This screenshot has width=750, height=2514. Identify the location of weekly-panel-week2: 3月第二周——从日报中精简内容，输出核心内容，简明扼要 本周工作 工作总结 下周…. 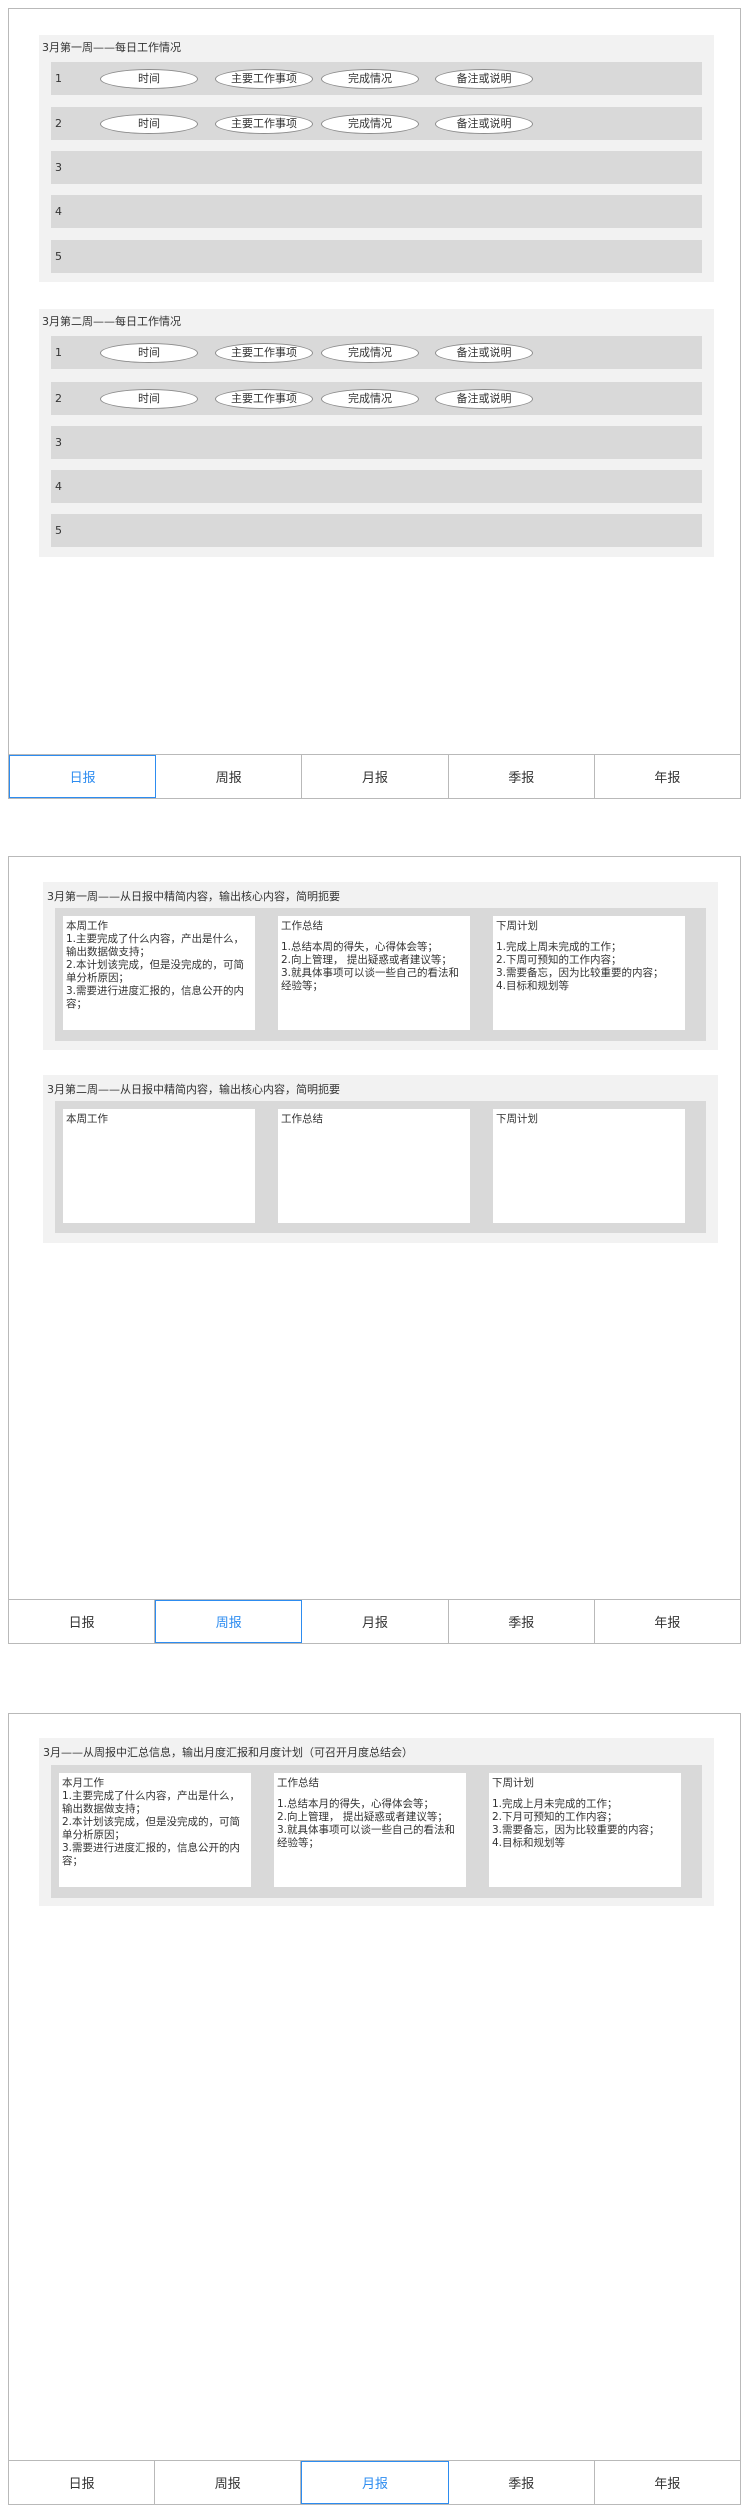
(380, 1159).